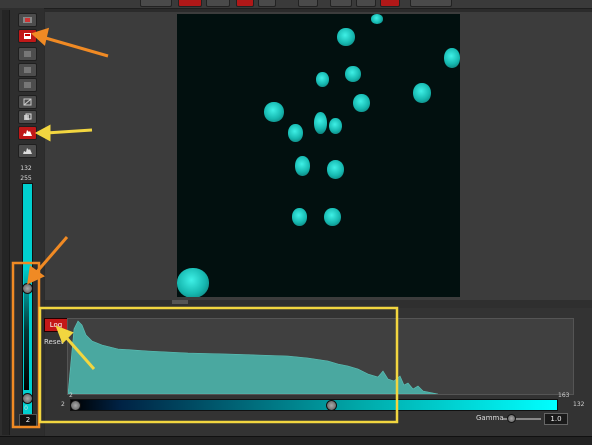 The image size is (592, 445). I want to click on annotation-frame-levels, so click(26, 345).